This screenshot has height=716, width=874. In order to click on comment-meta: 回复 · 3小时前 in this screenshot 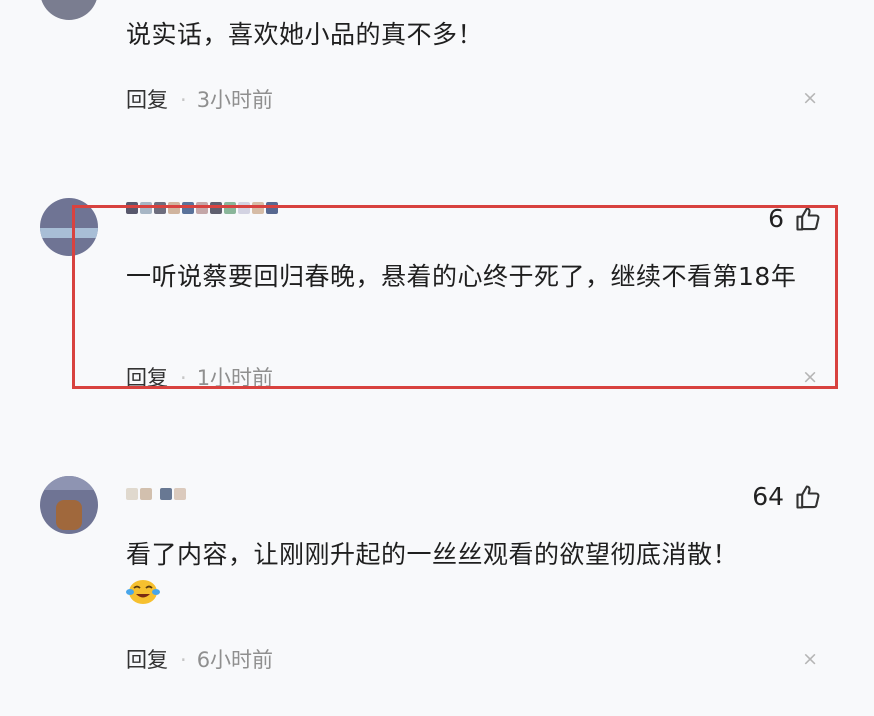, I will do `click(199, 99)`.